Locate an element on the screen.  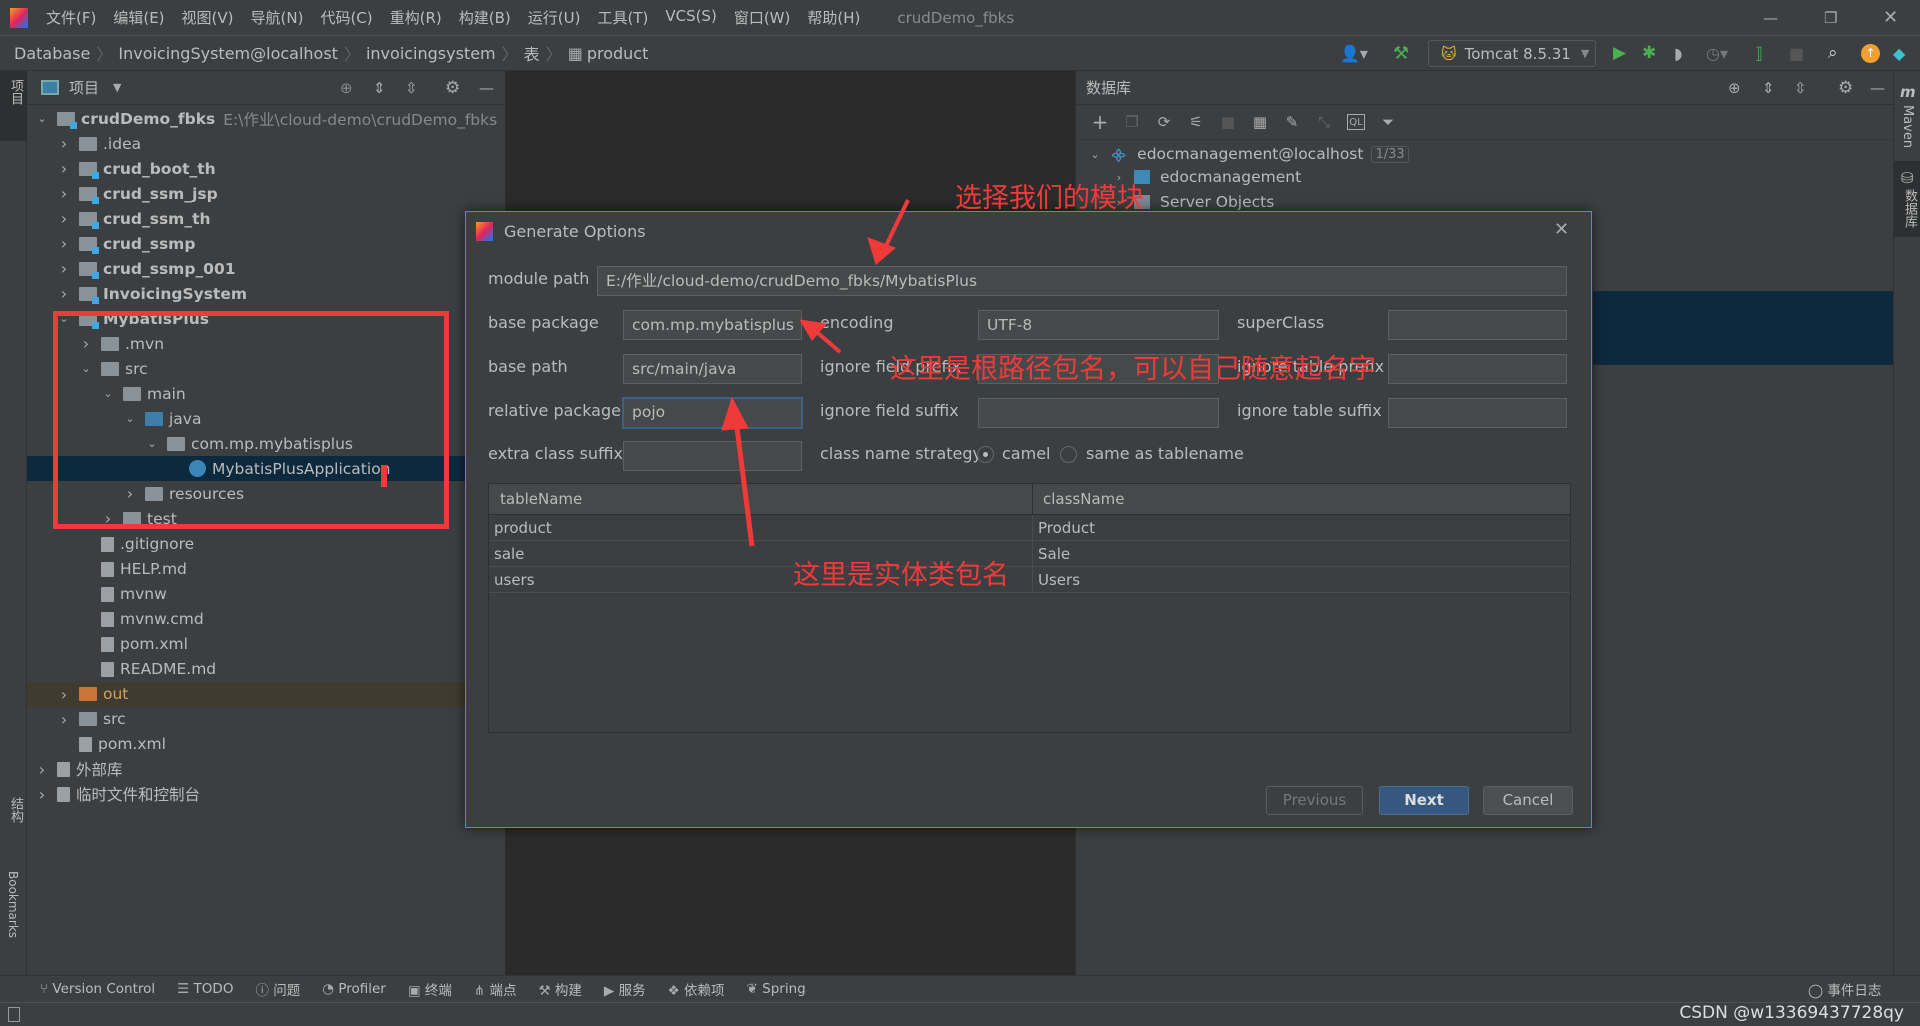
annotation-arrows is located at coordinates (815, 373).